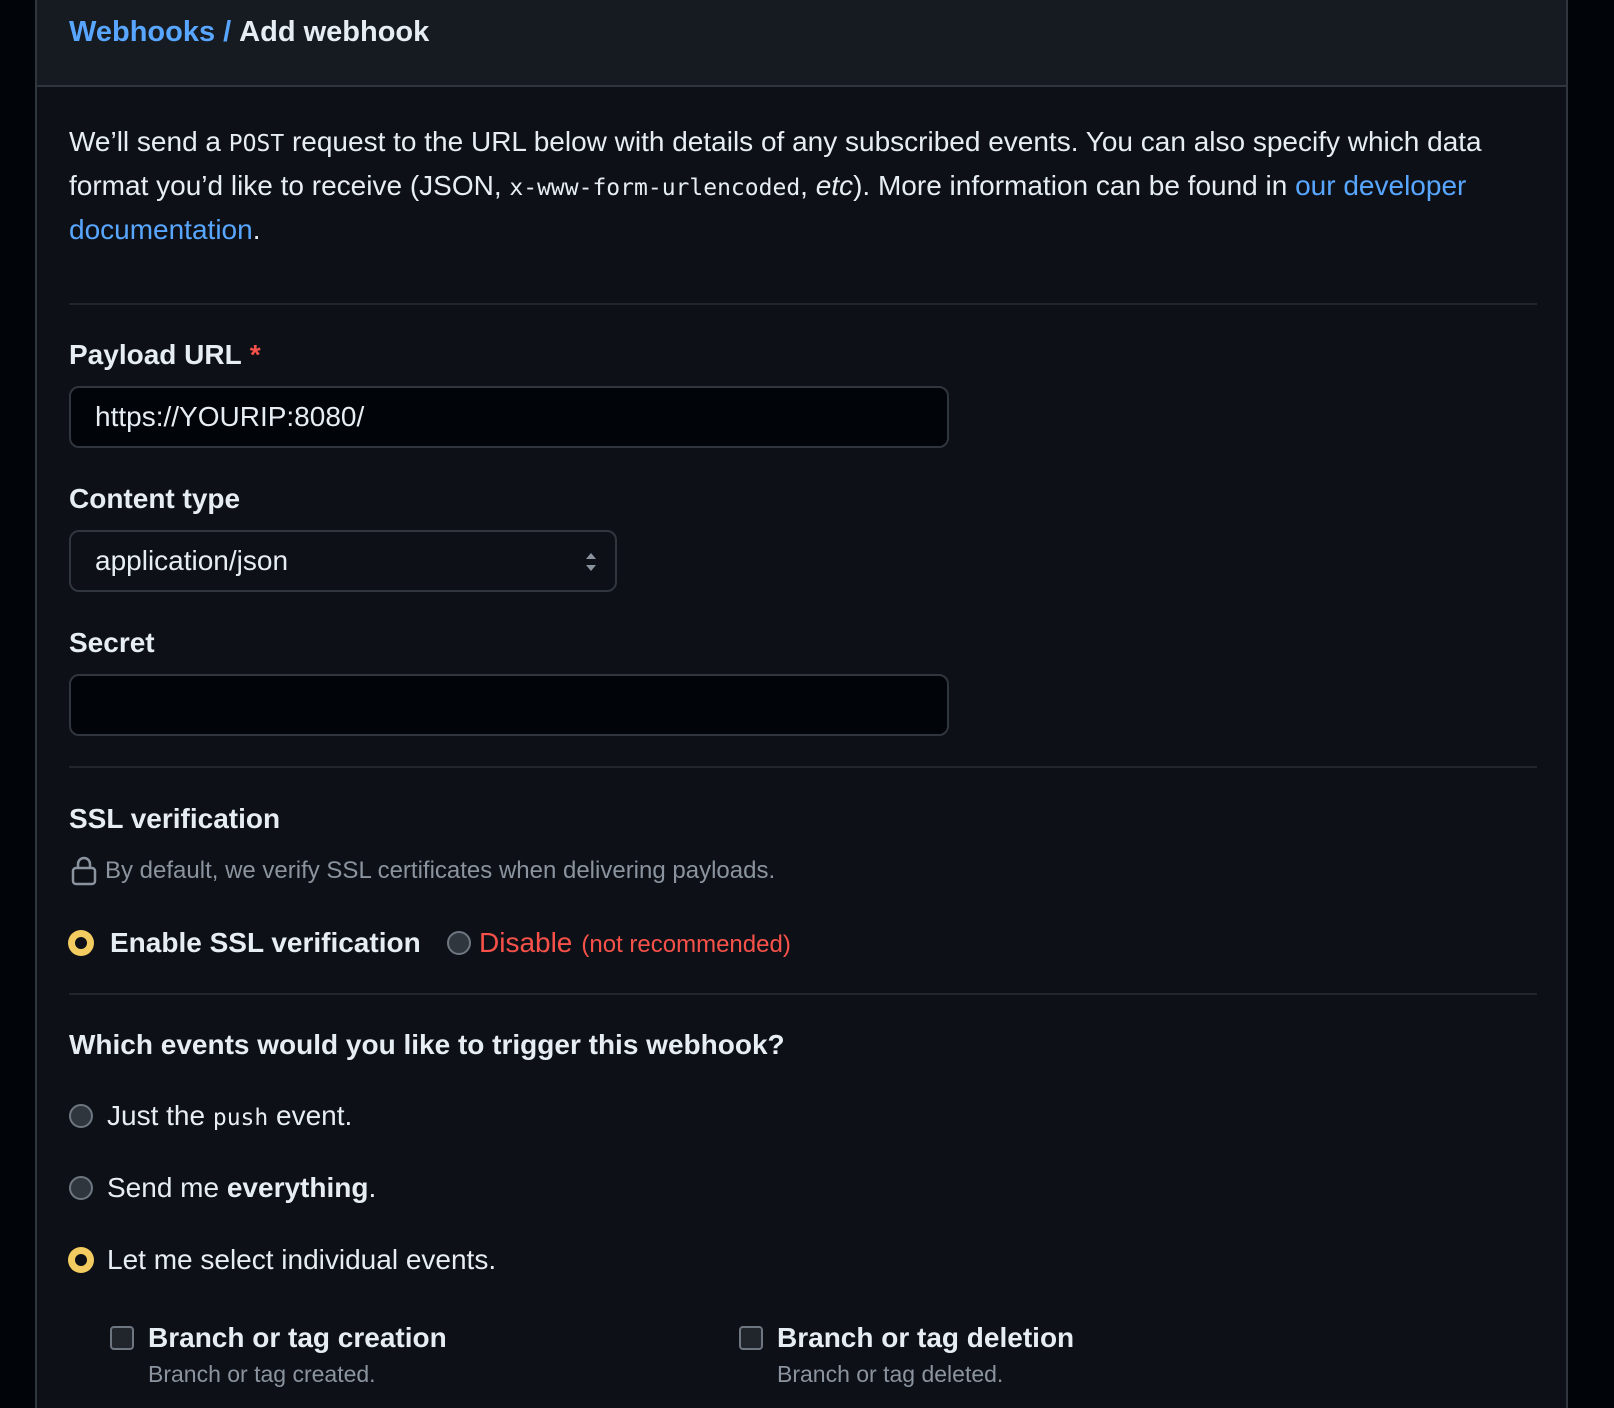 The height and width of the screenshot is (1408, 1614). Describe the element at coordinates (167, 1187) in the screenshot. I see `events-everything-label-text: Send me` at that location.